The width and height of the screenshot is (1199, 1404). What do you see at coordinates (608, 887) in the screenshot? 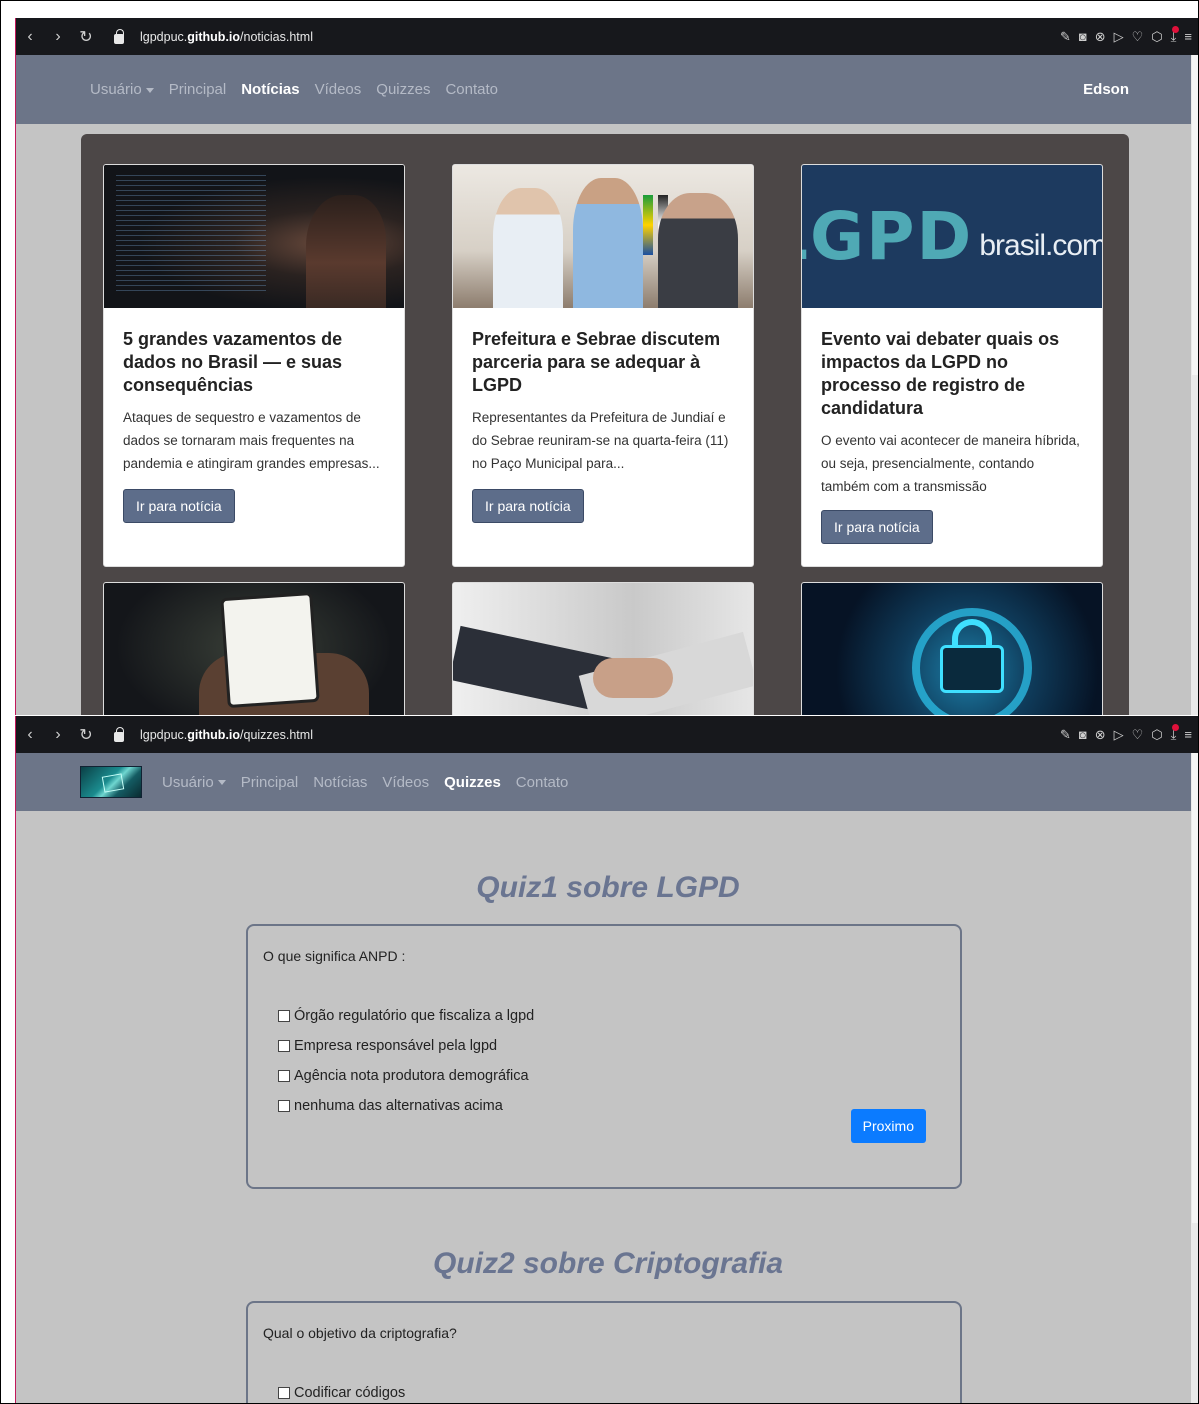
I see `quiz1-title: Quiz1 sobre LGPD` at bounding box center [608, 887].